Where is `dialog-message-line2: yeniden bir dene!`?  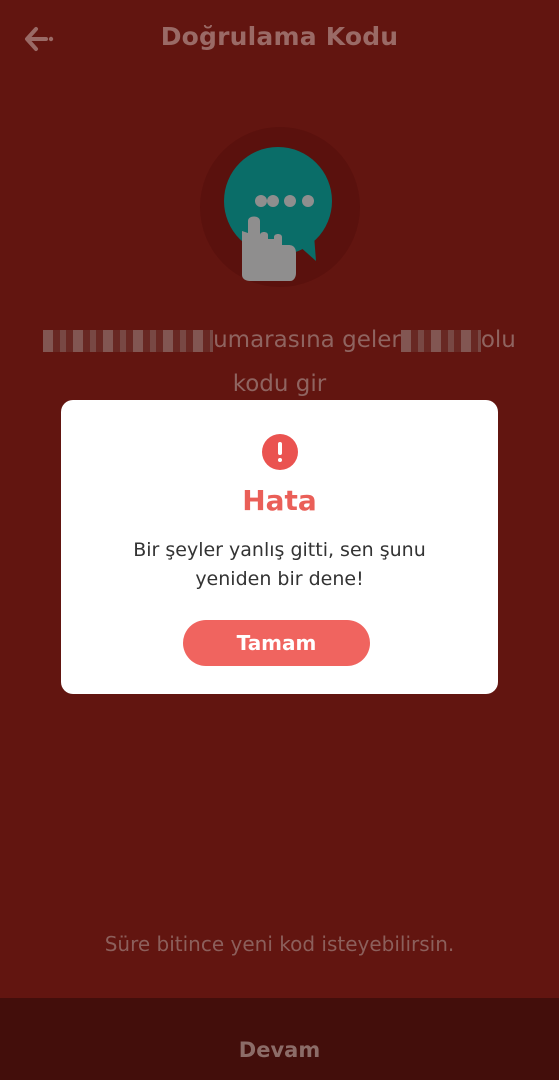
dialog-message-line2: yeniden bir dene! is located at coordinates (279, 579).